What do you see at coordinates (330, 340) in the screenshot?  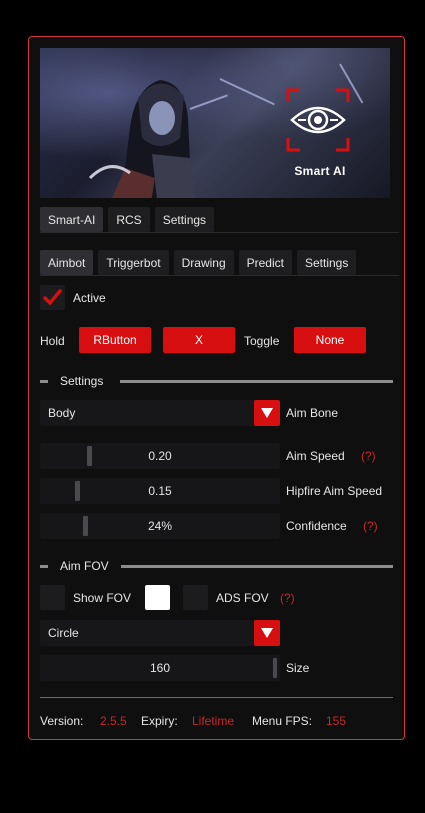 I see `toggle-key-button: None` at bounding box center [330, 340].